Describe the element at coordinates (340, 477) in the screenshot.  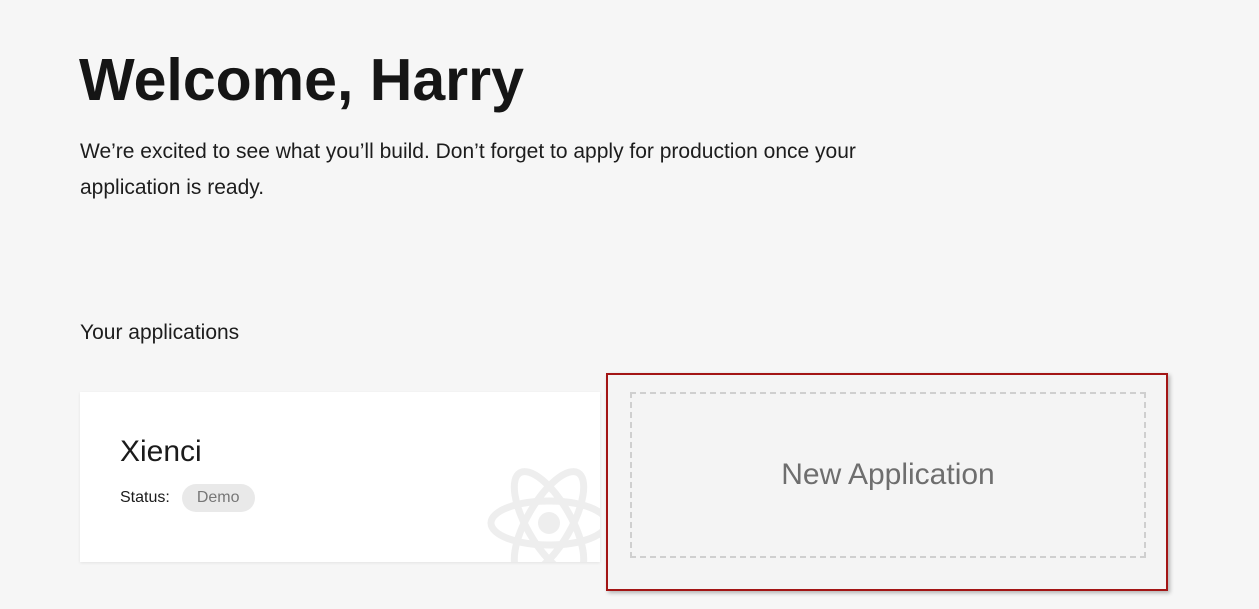
I see `application-card-xienci: Xienci Status: Demo` at that location.